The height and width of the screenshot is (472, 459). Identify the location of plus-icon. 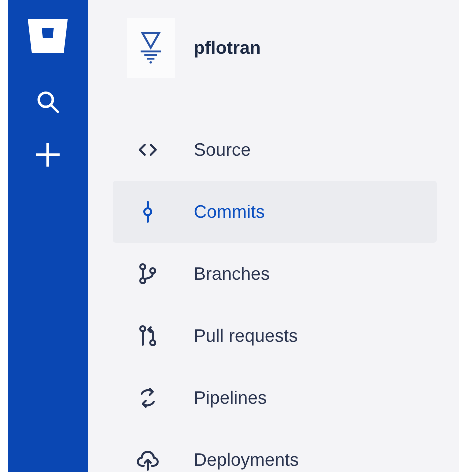
(48, 155).